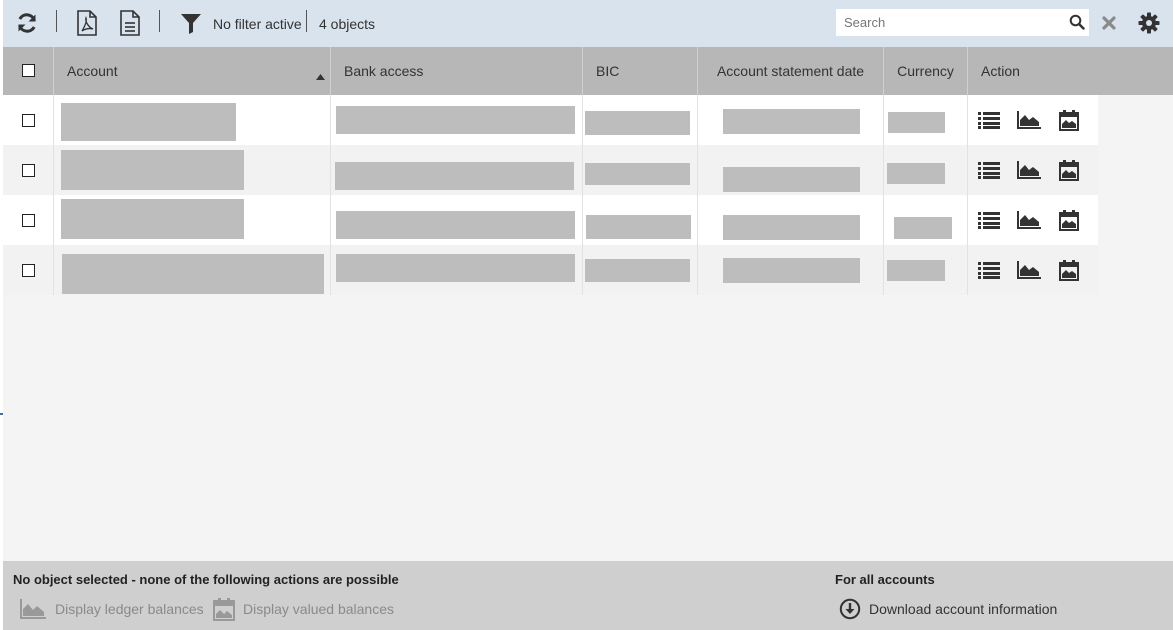 Image resolution: width=1173 pixels, height=630 pixels. Describe the element at coordinates (1149, 23) in the screenshot. I see `settings-gear-icon` at that location.